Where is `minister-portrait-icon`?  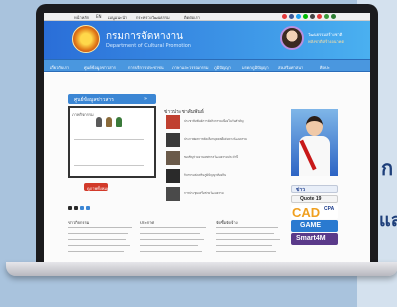
minister-portrait-icon is located at coordinates (292, 38).